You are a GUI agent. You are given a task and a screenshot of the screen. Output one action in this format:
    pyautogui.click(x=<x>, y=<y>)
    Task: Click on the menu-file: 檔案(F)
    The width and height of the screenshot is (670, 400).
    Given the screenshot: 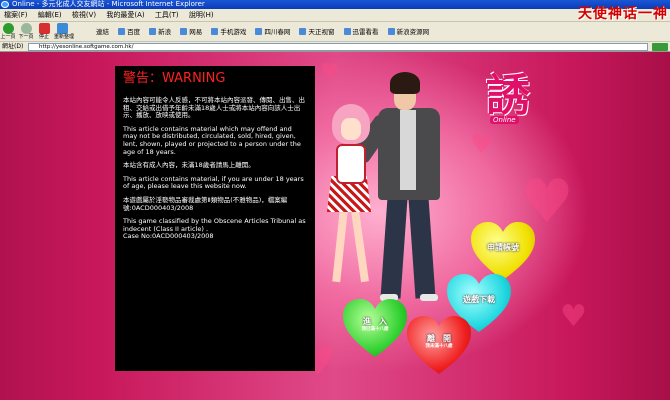 What is the action you would take?
    pyautogui.click(x=16, y=15)
    